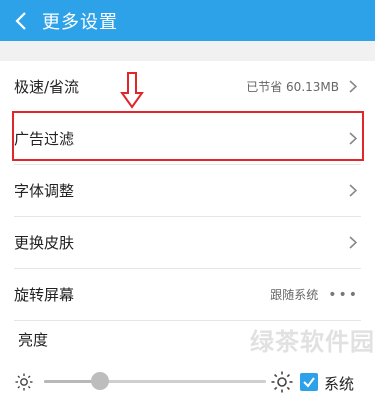 This screenshot has height=409, width=375. I want to click on chevron-left-icon, so click(20, 20).